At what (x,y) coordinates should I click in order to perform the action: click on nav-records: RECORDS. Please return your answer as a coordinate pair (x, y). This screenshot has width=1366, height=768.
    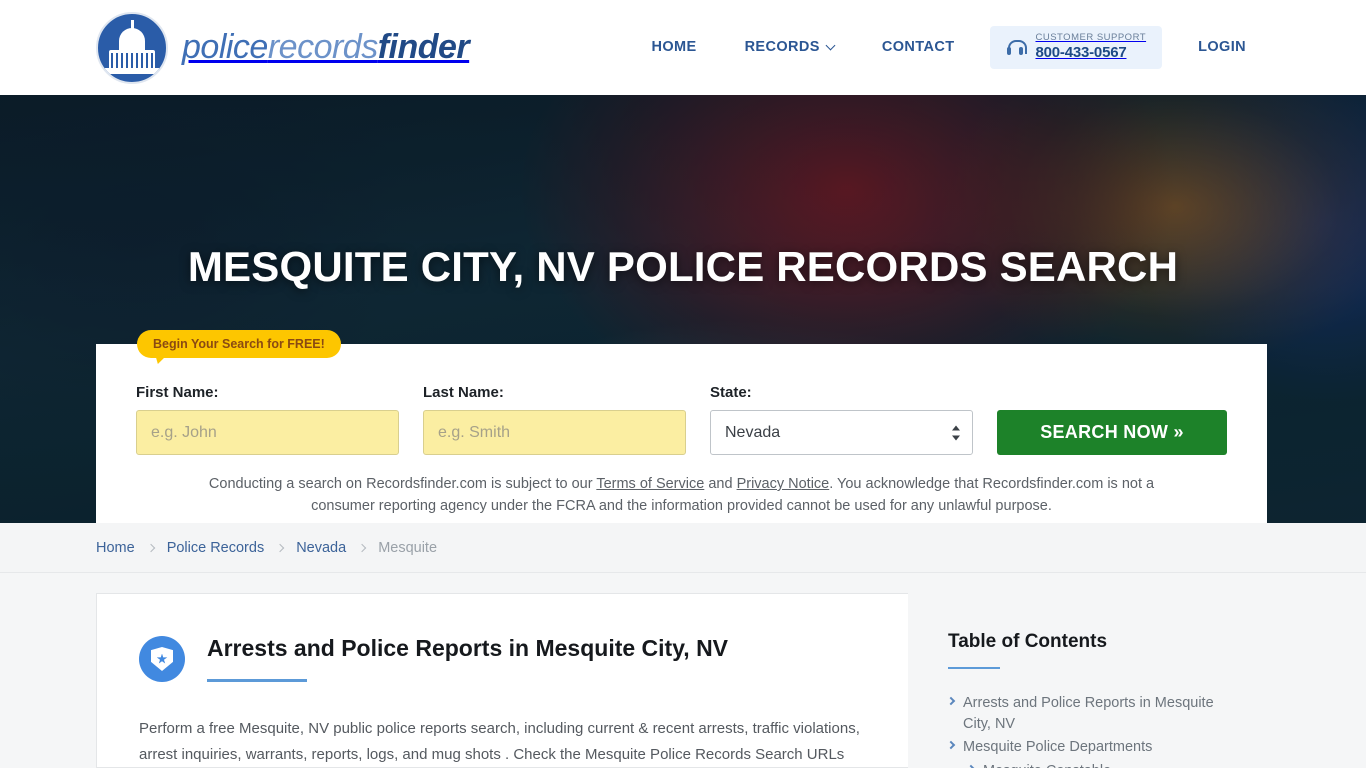
    Looking at the image, I should click on (789, 47).